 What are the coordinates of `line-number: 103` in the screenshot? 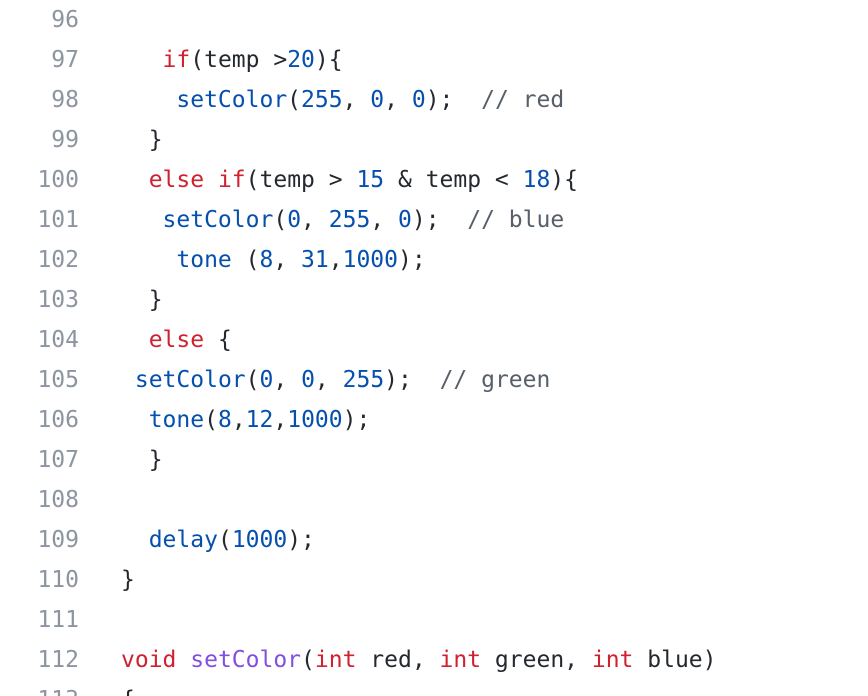 It's located at (58, 300).